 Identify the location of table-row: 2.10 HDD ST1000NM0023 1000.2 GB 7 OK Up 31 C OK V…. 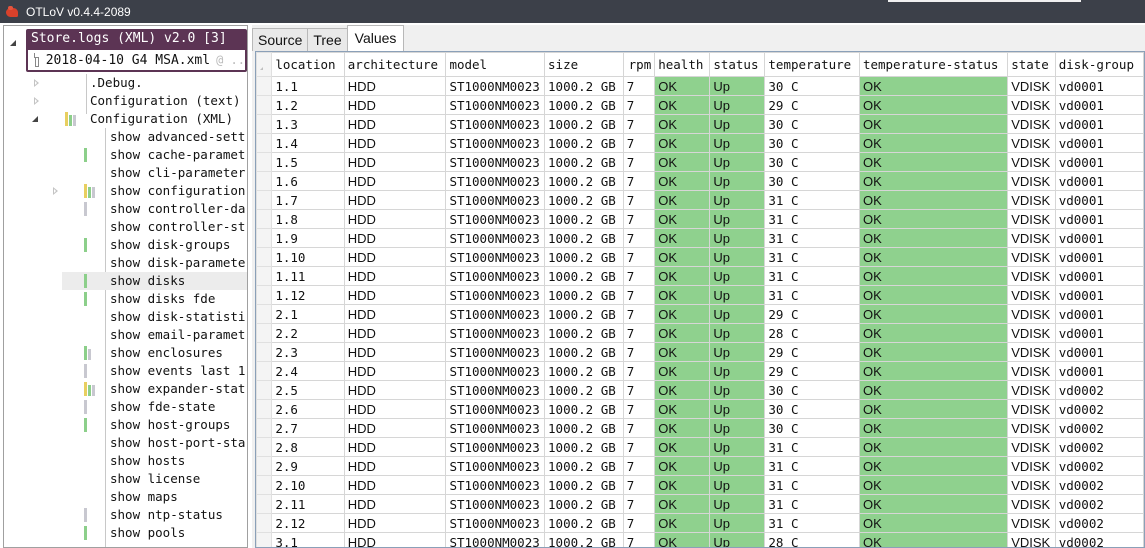
(700, 485).